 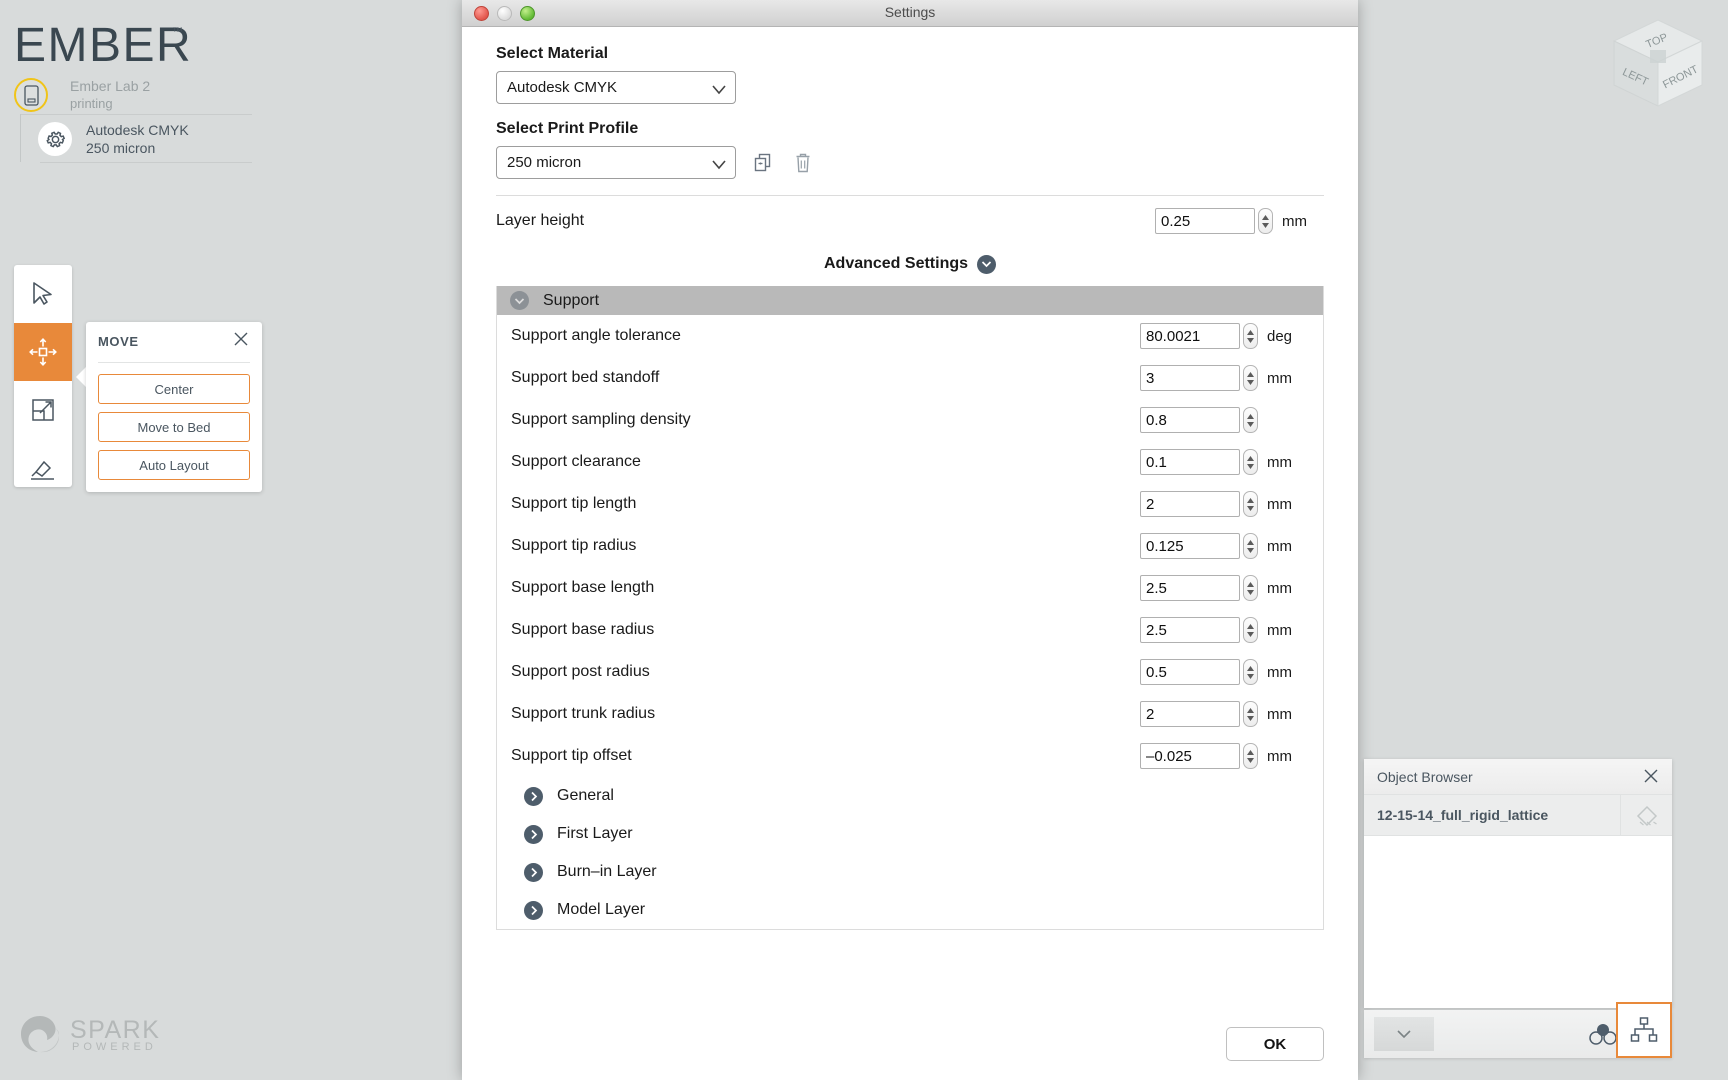 What do you see at coordinates (1518, 777) in the screenshot?
I see `object-browser-header: Object Browser` at bounding box center [1518, 777].